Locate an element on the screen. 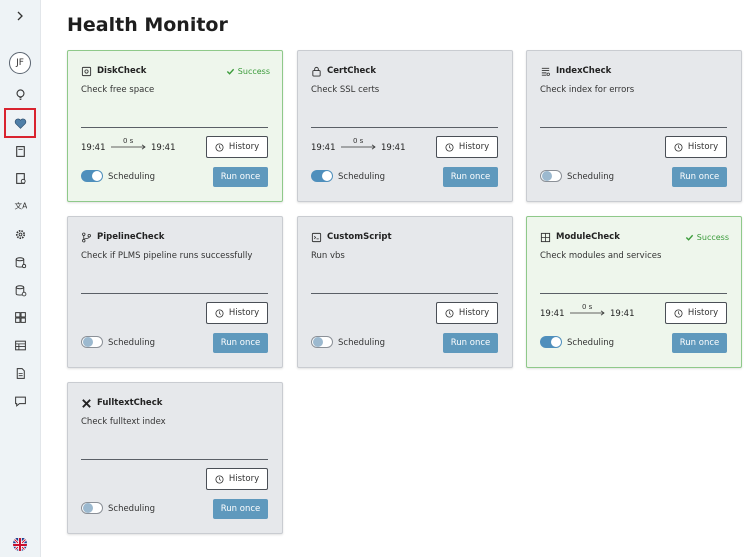 The image size is (750, 557). sidebar-item-health-monitor is located at coordinates (20, 123).